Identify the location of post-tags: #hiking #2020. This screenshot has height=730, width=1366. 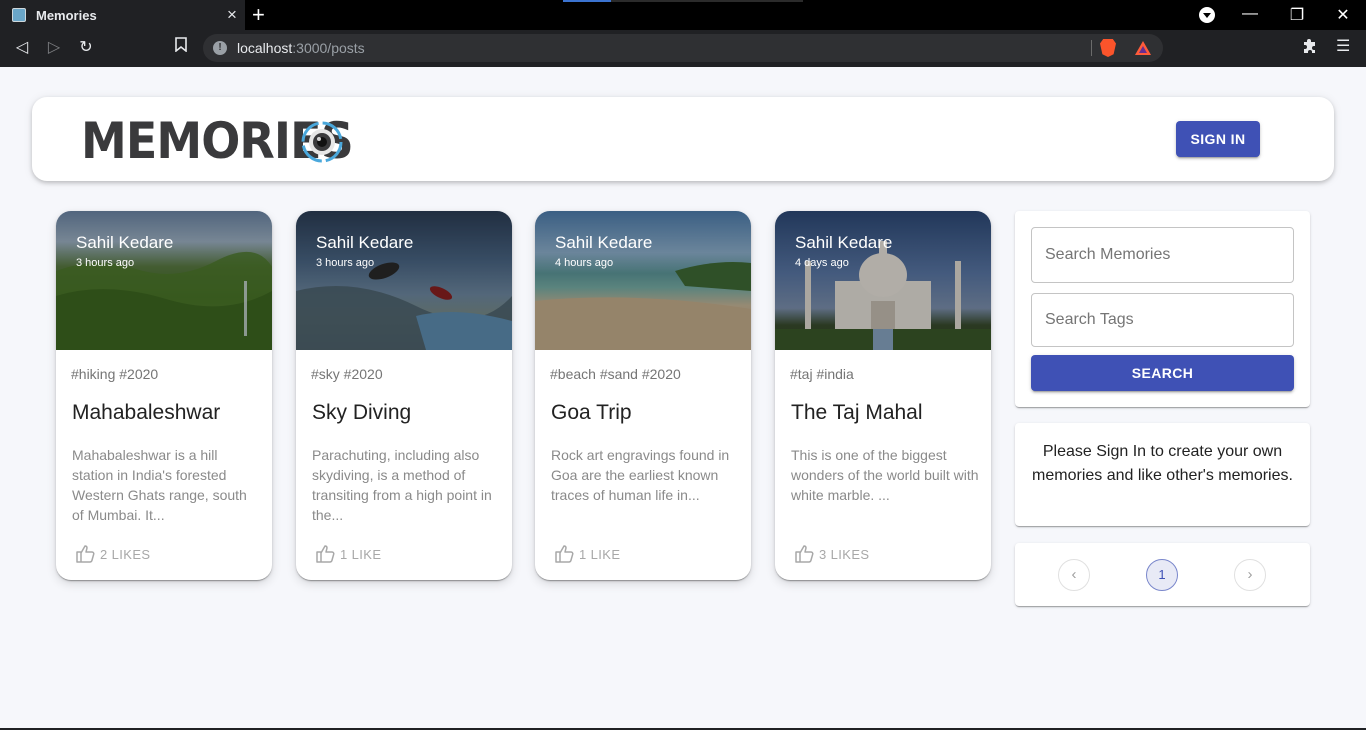
(115, 374).